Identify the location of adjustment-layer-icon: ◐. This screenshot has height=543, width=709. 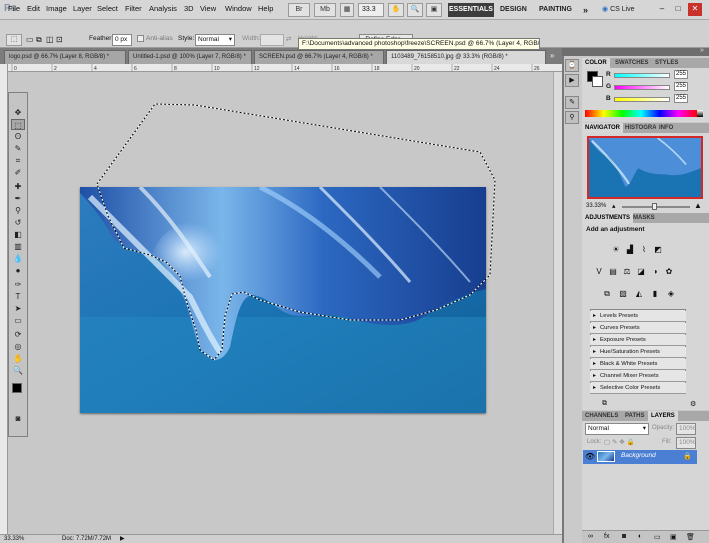
(640, 536).